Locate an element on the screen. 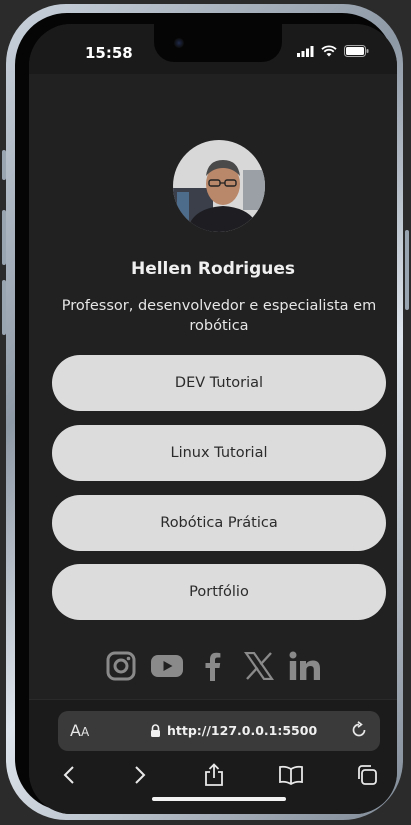  social-links is located at coordinates (213, 666).